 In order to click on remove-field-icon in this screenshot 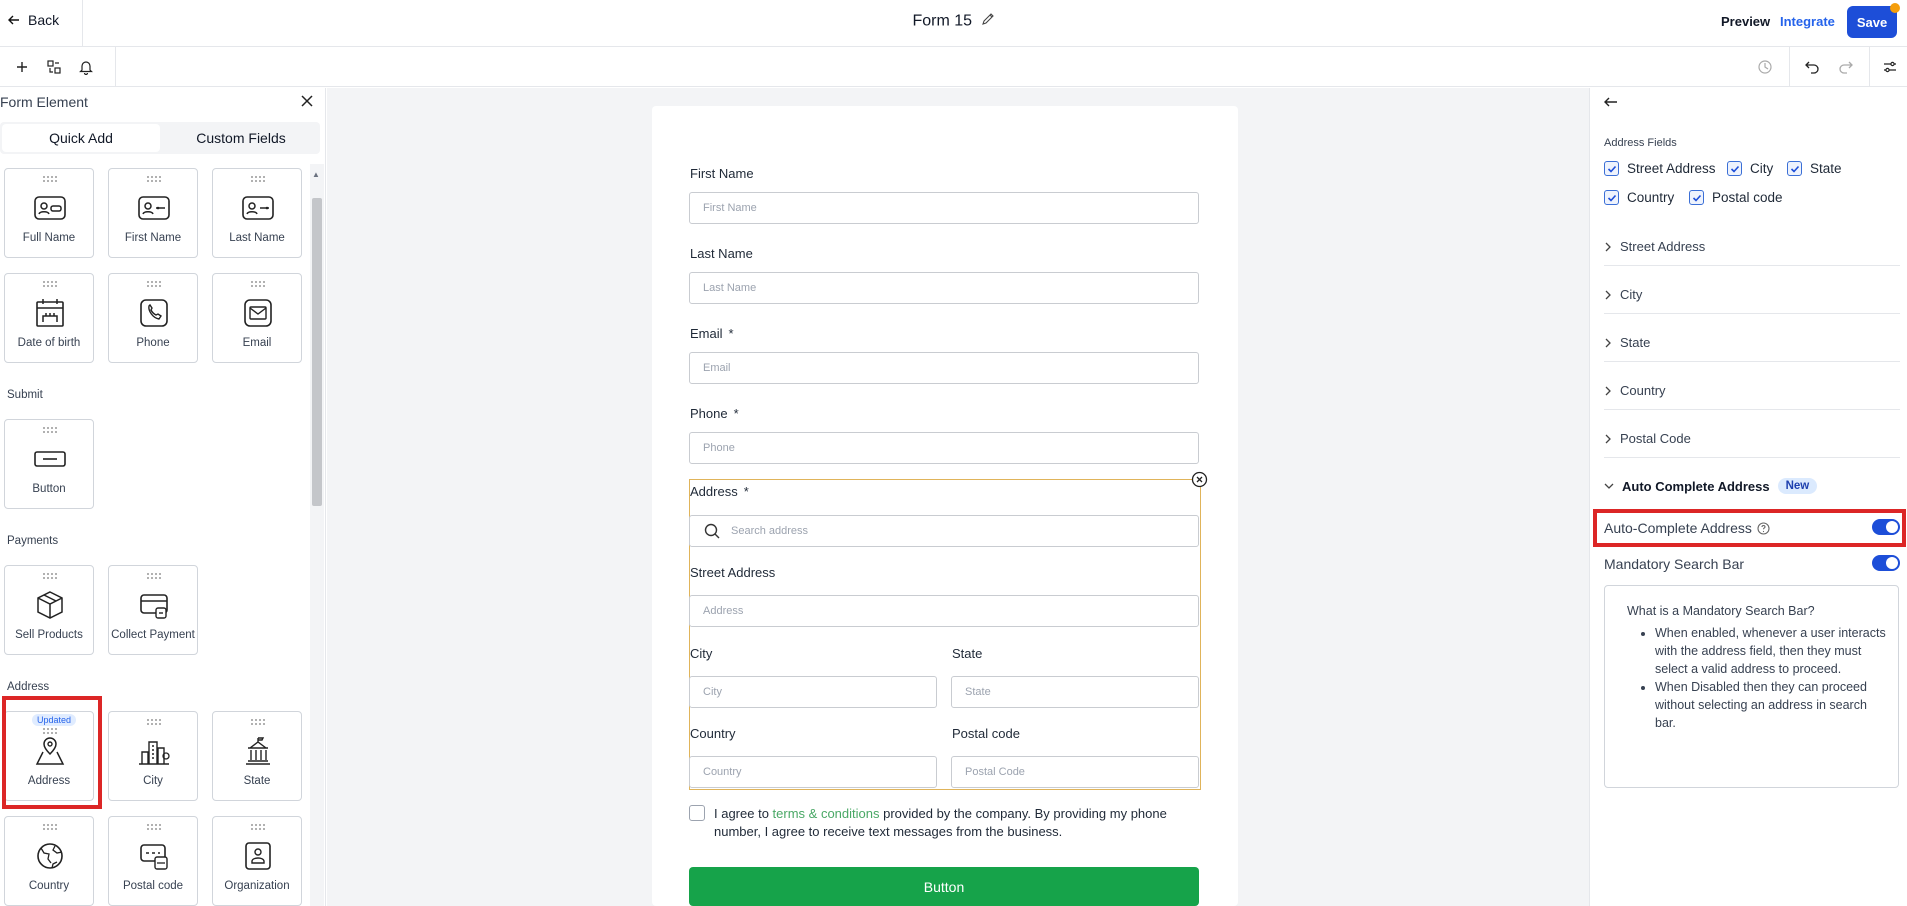, I will do `click(1199, 479)`.